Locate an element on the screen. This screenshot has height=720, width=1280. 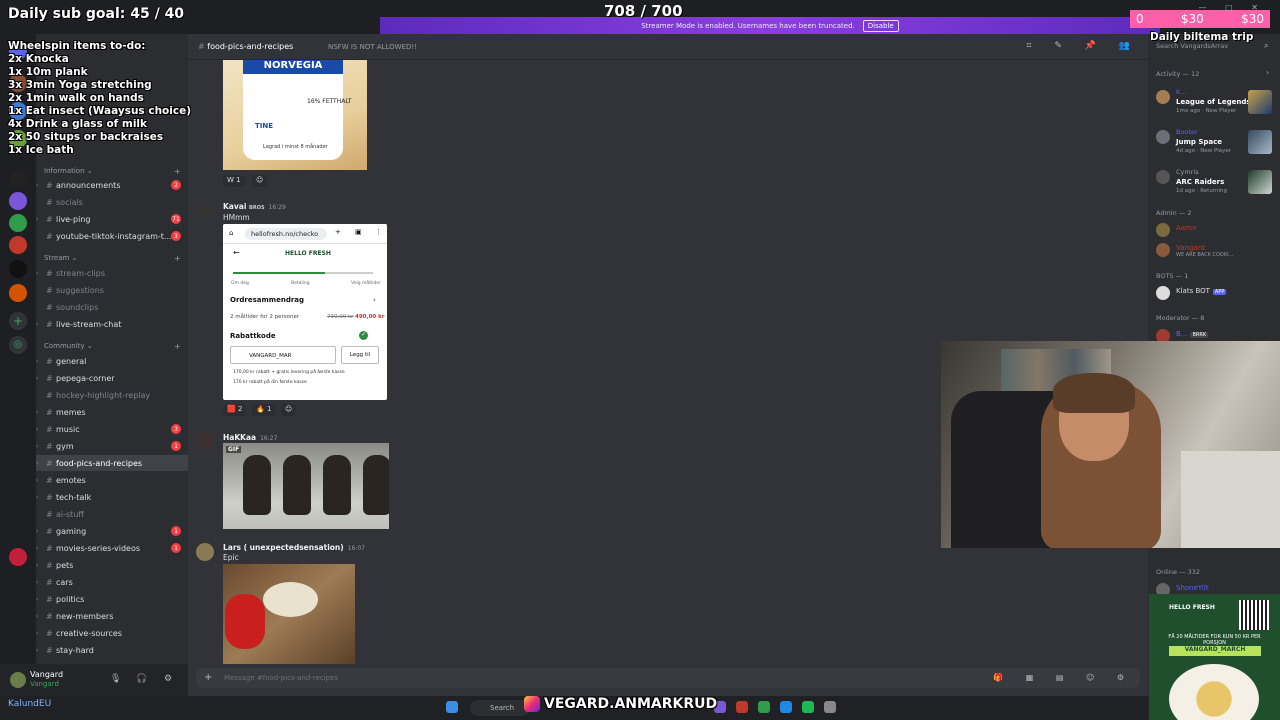
spotify-icon is located at coordinates (808, 707).